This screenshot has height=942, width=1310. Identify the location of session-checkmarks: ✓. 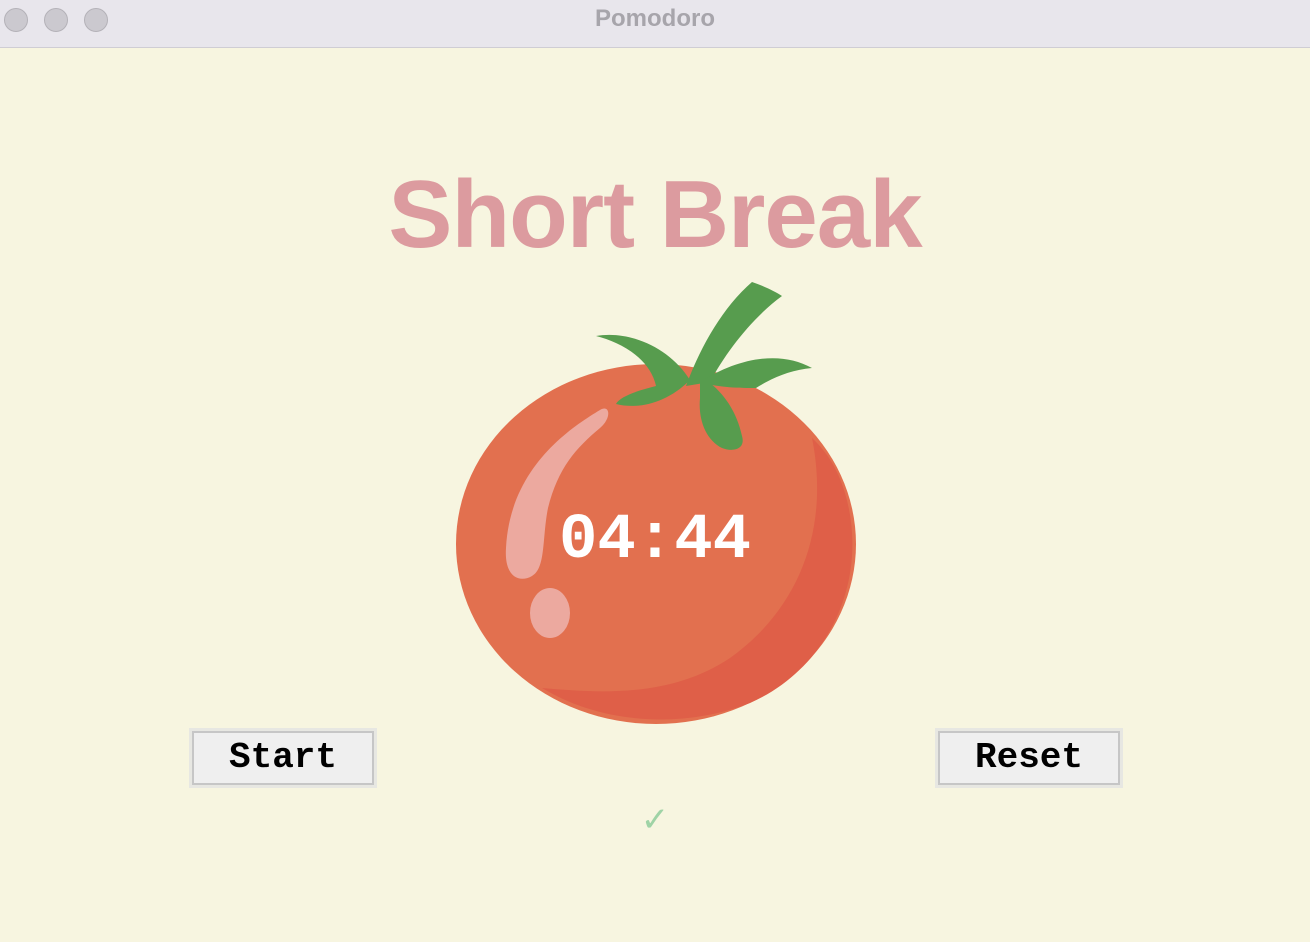
(655, 820).